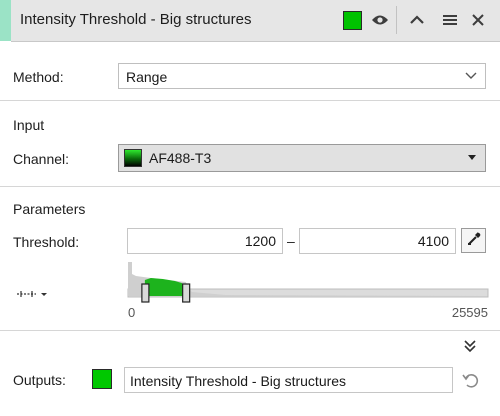 The width and height of the screenshot is (500, 416). I want to click on threshold-low-input: 1200, so click(205, 241).